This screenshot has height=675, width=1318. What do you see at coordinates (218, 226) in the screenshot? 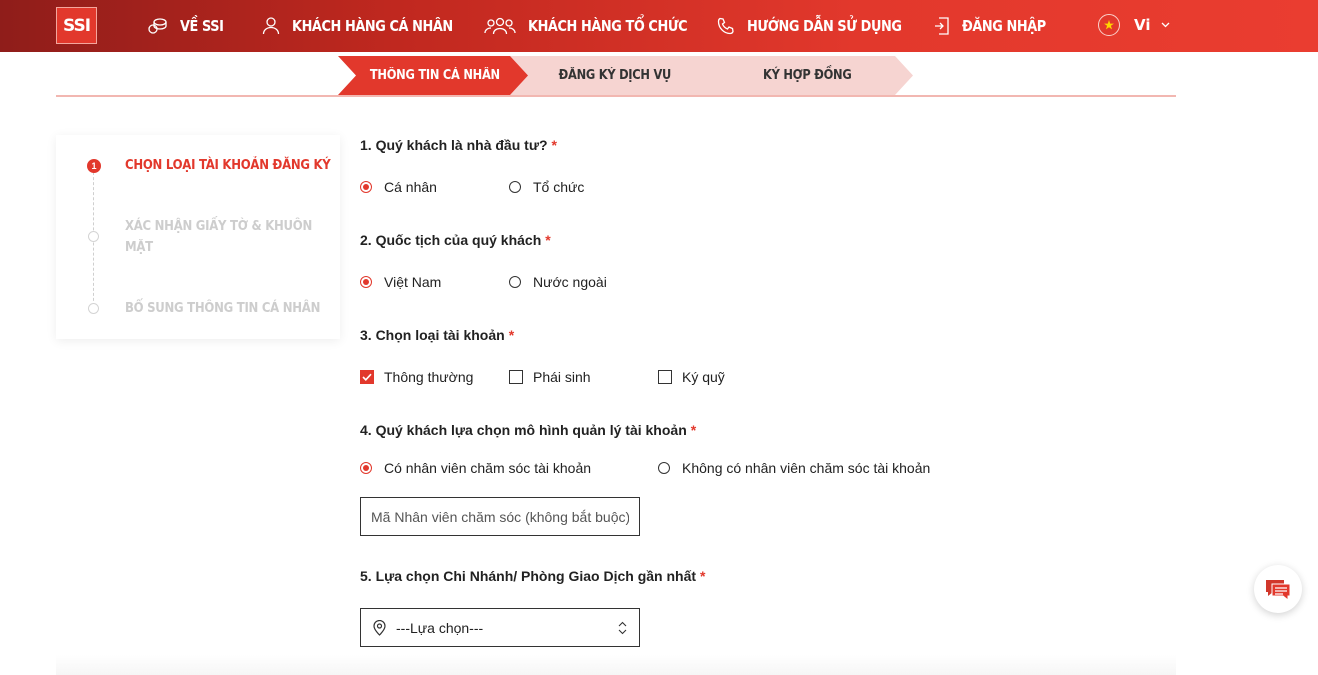
I see `sidebar-item-label: XÁC NHẬN GIẤY TỜ & KHUÔN` at bounding box center [218, 226].